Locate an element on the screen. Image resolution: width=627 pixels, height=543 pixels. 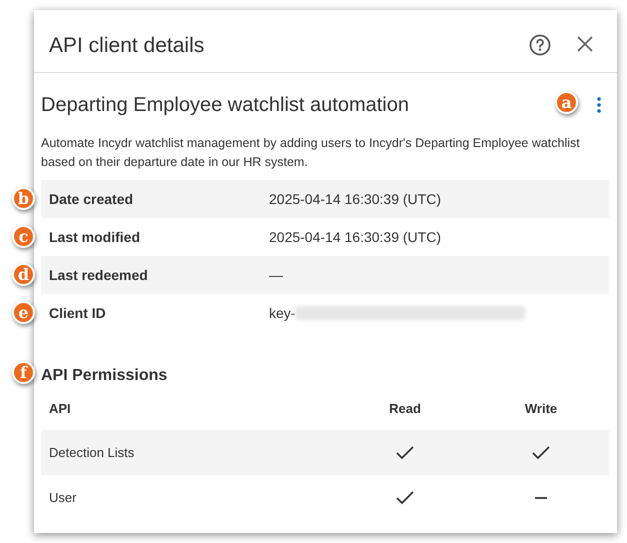
client-description: Automate Incydr watchlist management by adding users to Incydr's Departing Employee watchlist based on their departure date in our HR system. is located at coordinates (311, 153).